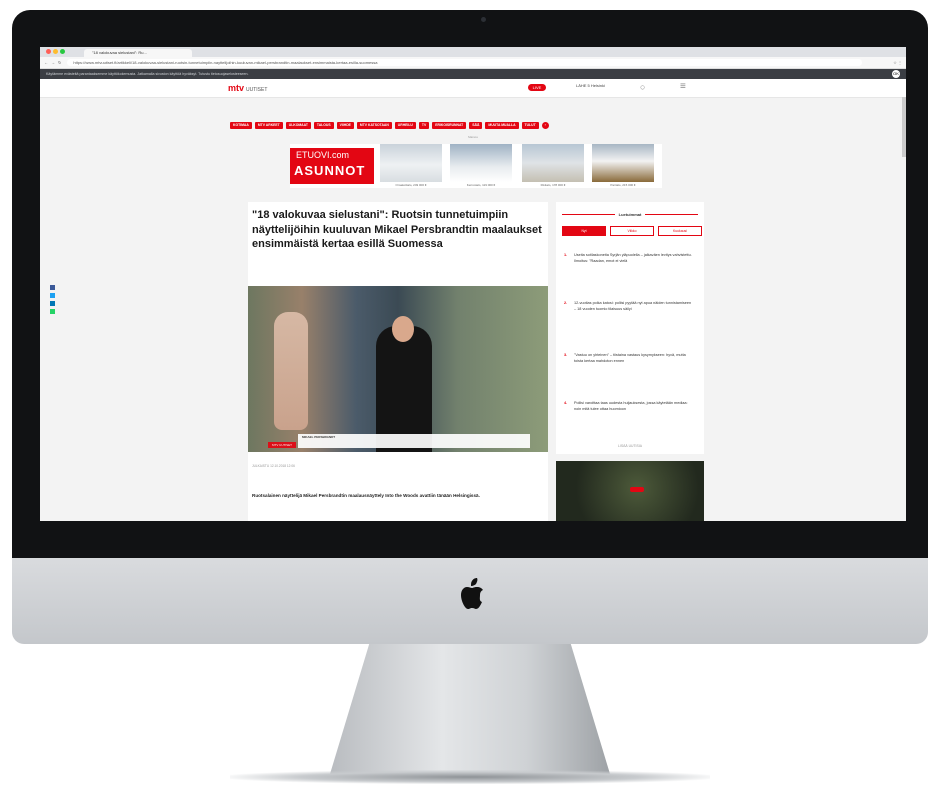 This screenshot has height=794, width=940. Describe the element at coordinates (52, 311) in the screenshot. I see `whatsapp-icon` at that location.